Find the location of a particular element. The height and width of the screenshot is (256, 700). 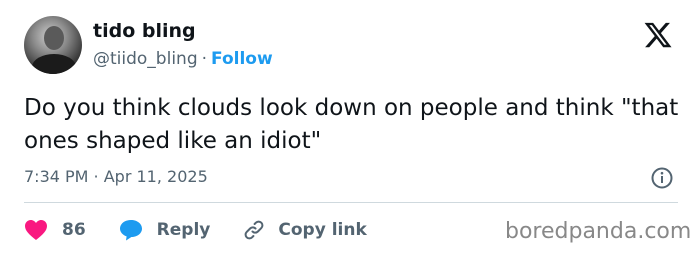

action-bar: 86 Reply Copy link is located at coordinates (195, 230).